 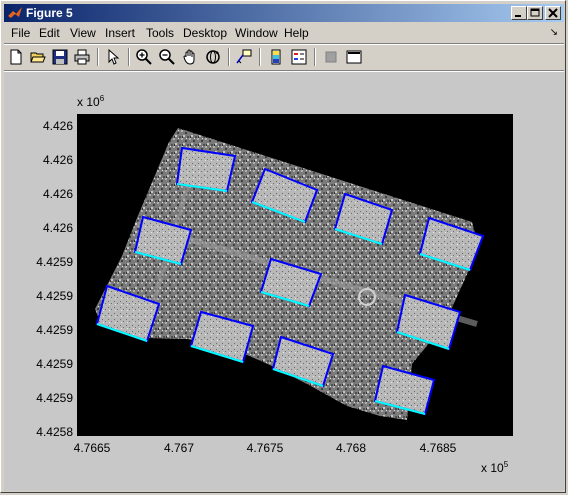 I want to click on menu-tools: Tools, so click(x=160, y=33).